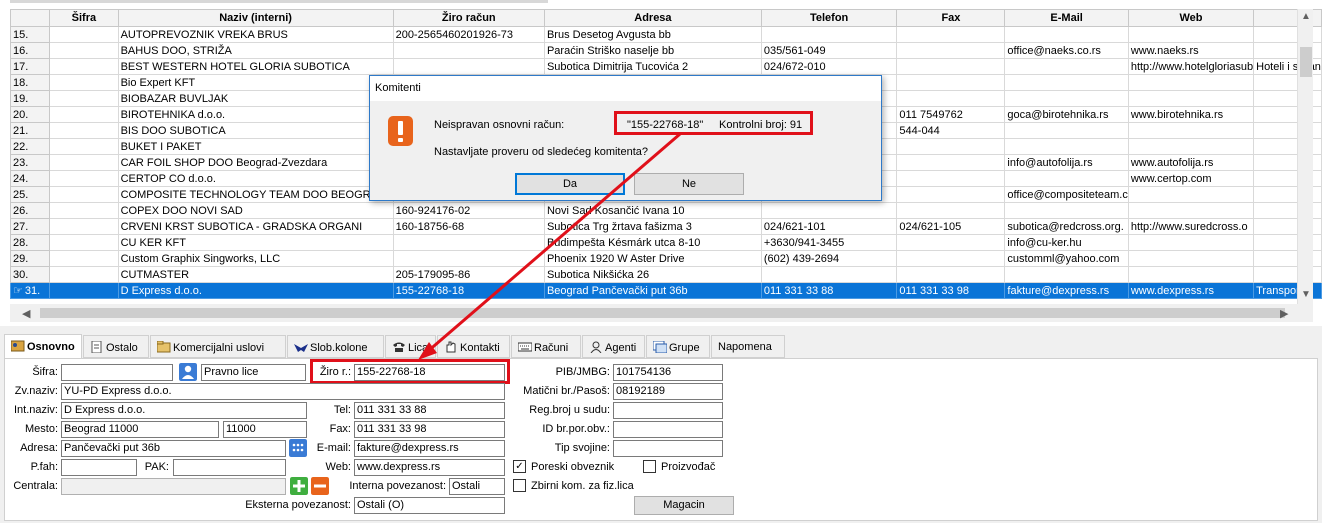 This screenshot has height=523, width=1322. Describe the element at coordinates (1191, 114) in the screenshot. I see `table-cell: www.birotehnika.rs` at that location.